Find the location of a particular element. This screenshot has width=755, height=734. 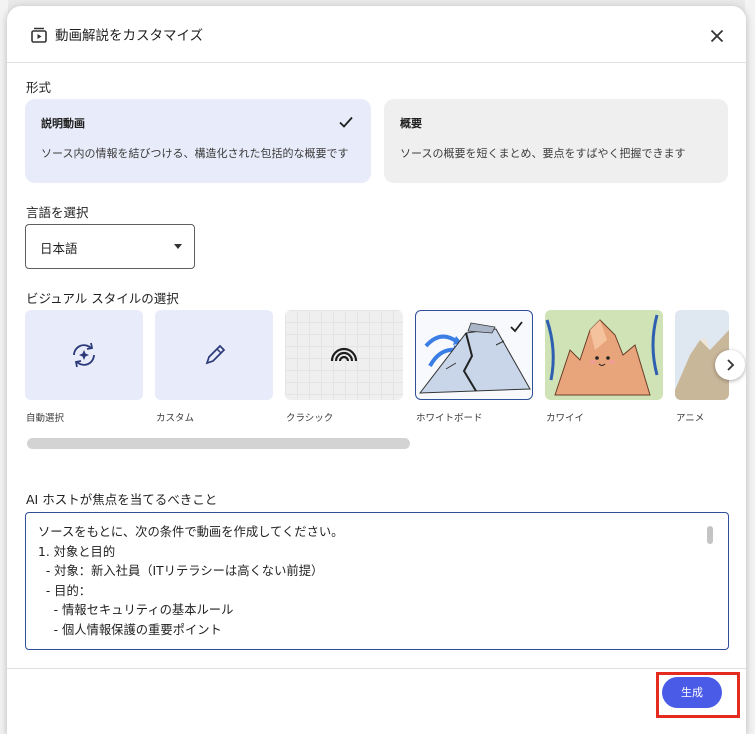

language-value: 日本語 is located at coordinates (59, 248).